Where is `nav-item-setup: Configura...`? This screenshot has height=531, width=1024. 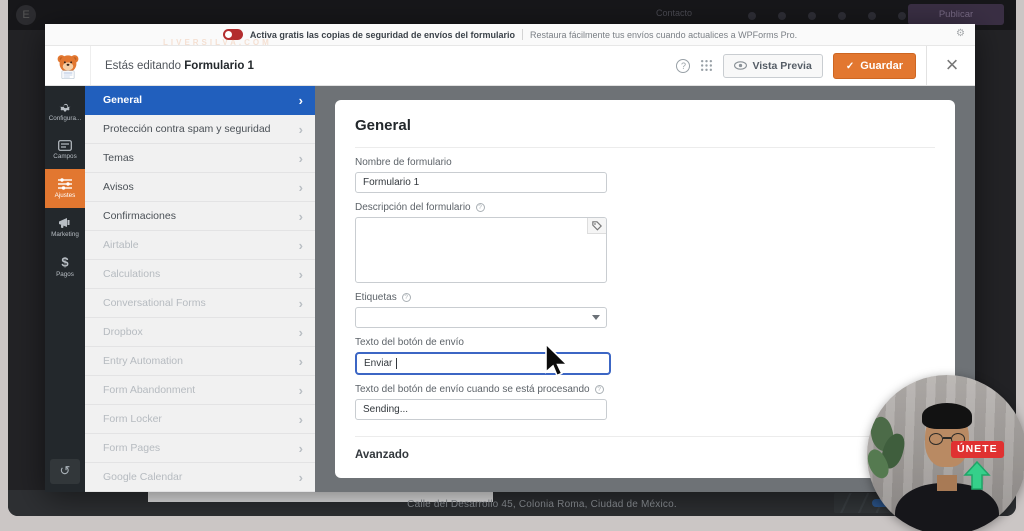
nav-item-setup: Configura... is located at coordinates (65, 110).